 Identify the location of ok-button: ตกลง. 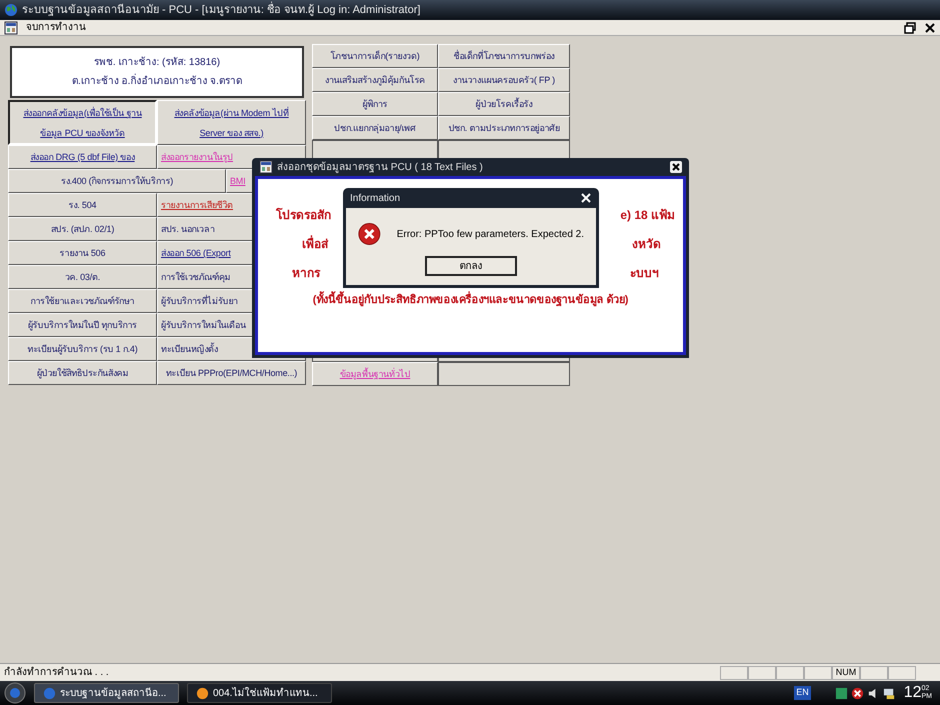
(471, 266).